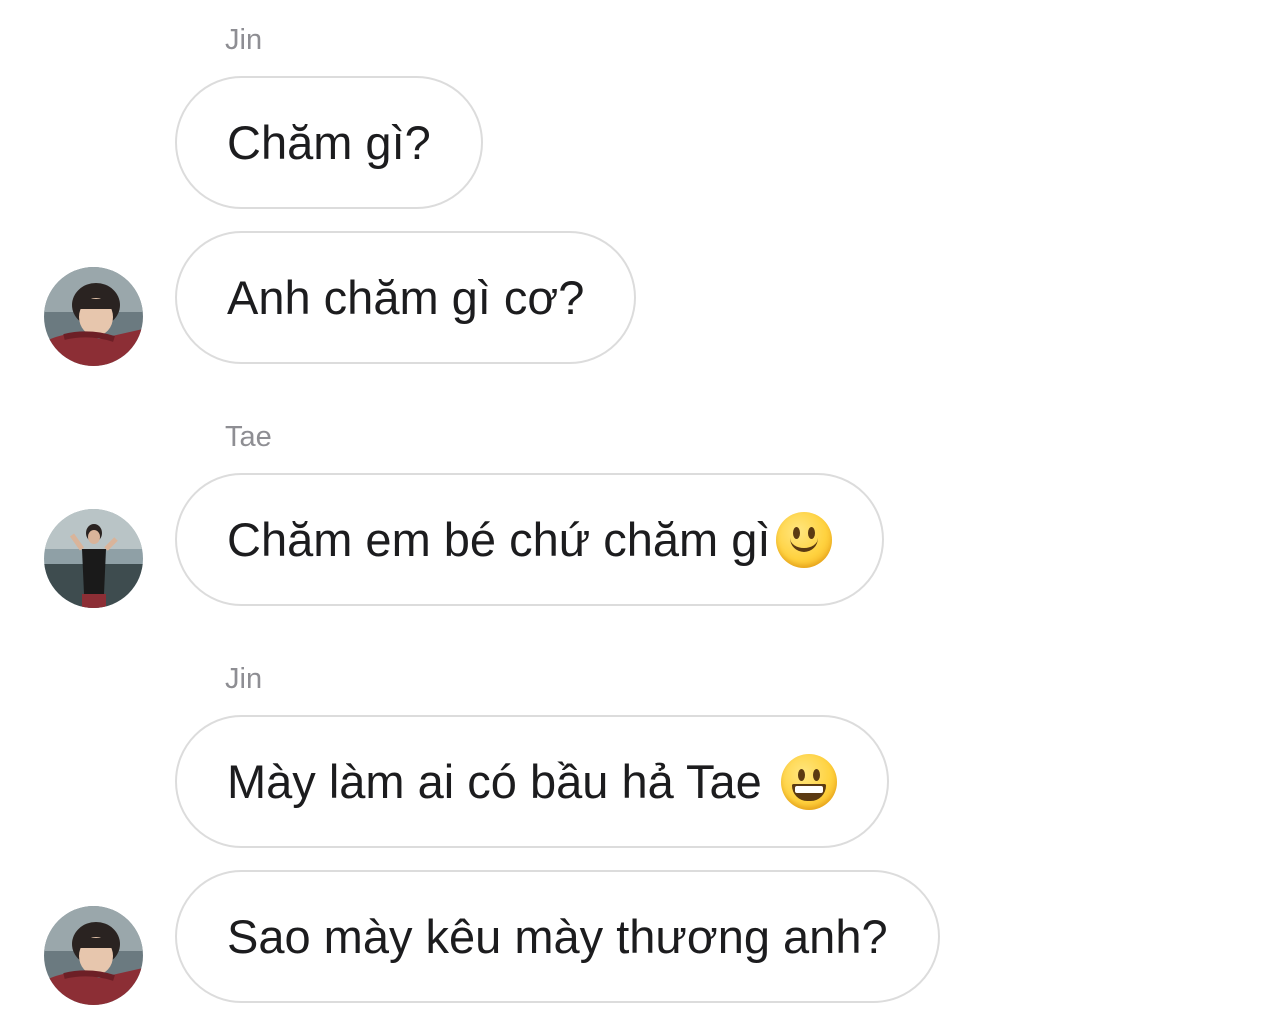 This screenshot has width=1284, height=1016. What do you see at coordinates (804, 539) in the screenshot?
I see `slightly-smiling-face-icon` at bounding box center [804, 539].